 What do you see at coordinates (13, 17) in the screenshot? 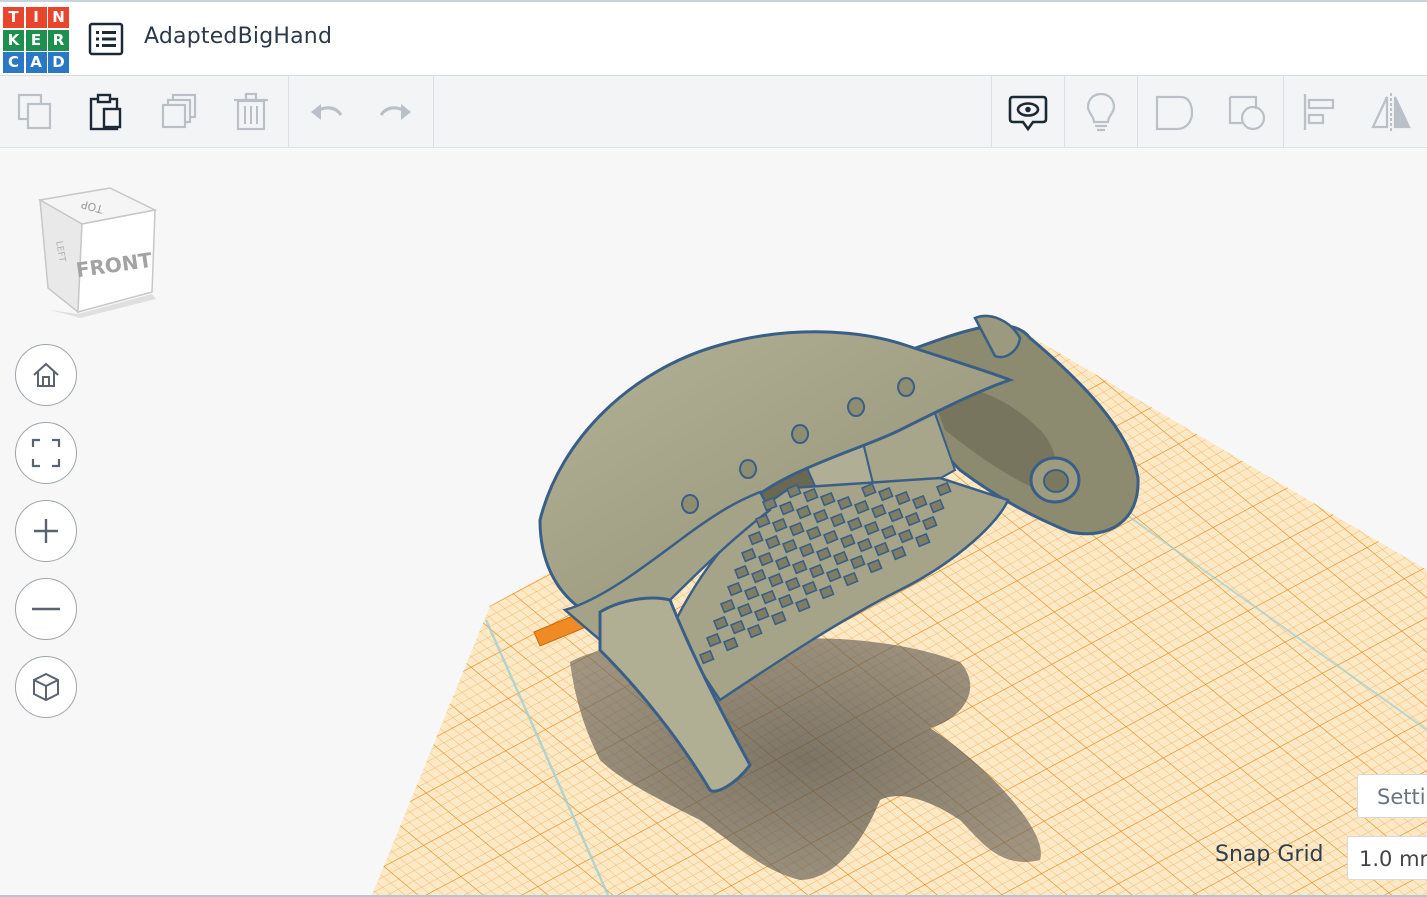
I see `logo-letter: T` at bounding box center [13, 17].